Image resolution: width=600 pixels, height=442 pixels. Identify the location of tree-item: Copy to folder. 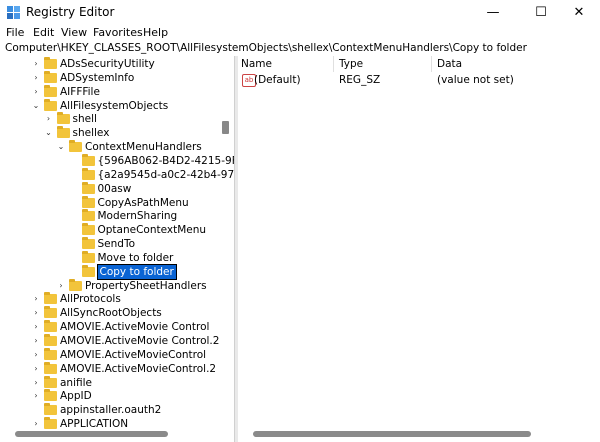
(110, 271).